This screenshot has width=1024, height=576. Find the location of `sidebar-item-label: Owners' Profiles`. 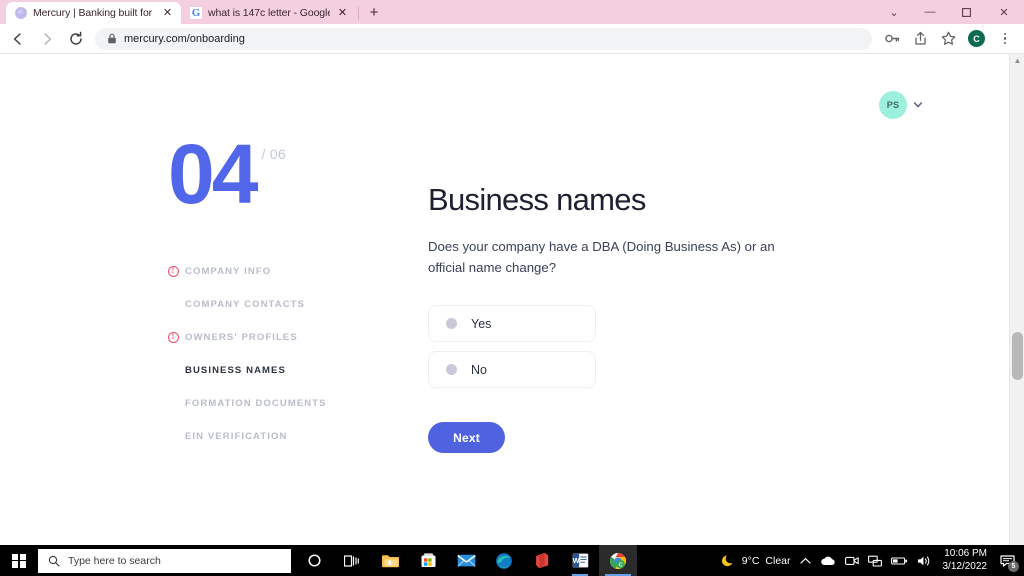

sidebar-item-label: Owners' Profiles is located at coordinates (241, 338).